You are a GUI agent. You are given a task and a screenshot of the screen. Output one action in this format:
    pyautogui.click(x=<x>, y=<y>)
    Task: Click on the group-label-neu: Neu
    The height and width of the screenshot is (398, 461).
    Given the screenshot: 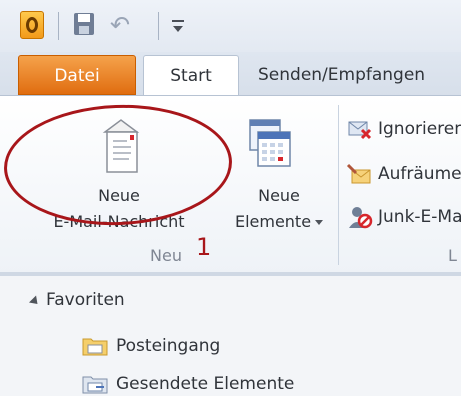 What is the action you would take?
    pyautogui.click(x=166, y=255)
    